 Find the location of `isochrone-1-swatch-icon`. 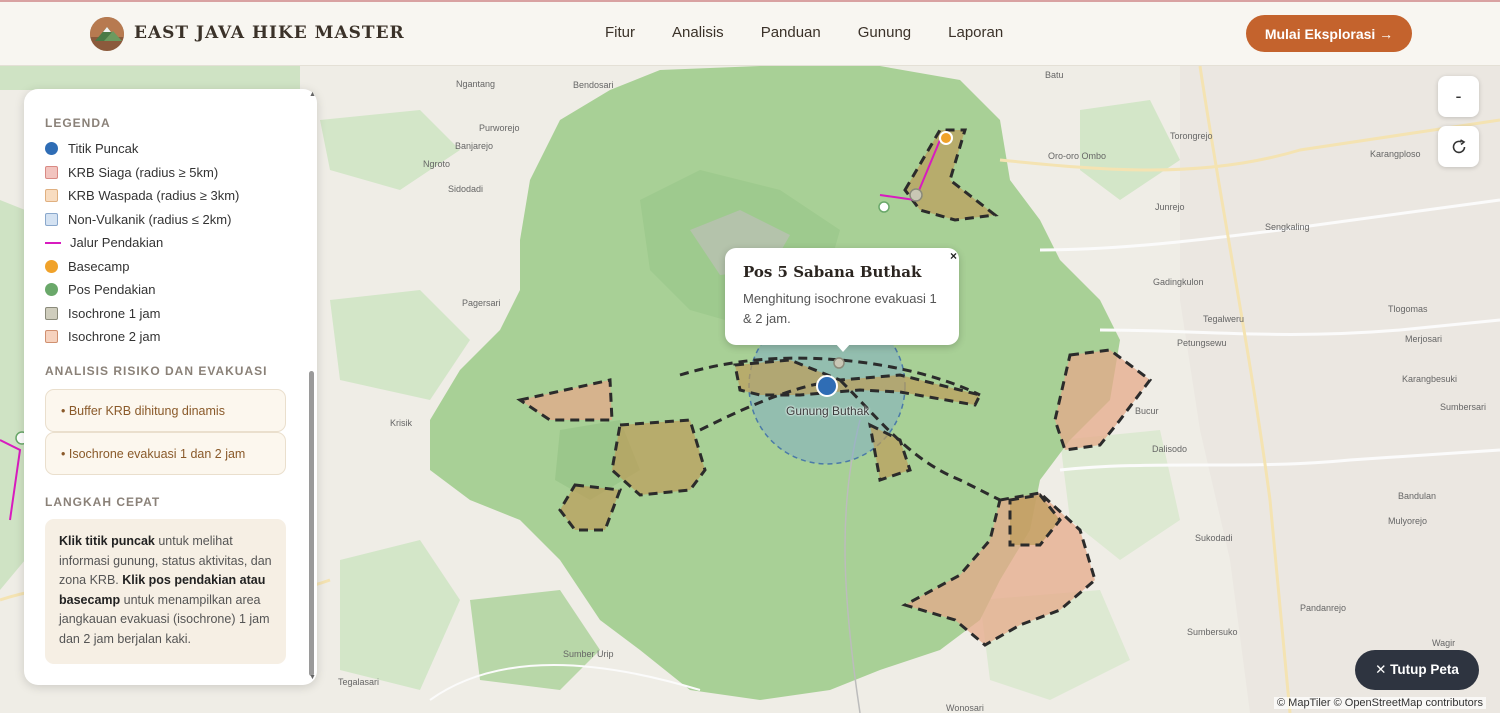

isochrone-1-swatch-icon is located at coordinates (51, 313).